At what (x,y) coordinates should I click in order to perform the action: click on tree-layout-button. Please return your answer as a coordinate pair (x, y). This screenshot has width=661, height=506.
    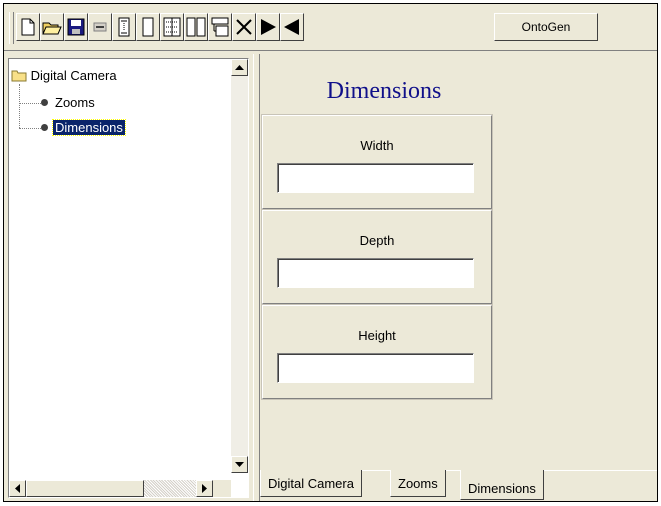
    Looking at the image, I should click on (220, 27).